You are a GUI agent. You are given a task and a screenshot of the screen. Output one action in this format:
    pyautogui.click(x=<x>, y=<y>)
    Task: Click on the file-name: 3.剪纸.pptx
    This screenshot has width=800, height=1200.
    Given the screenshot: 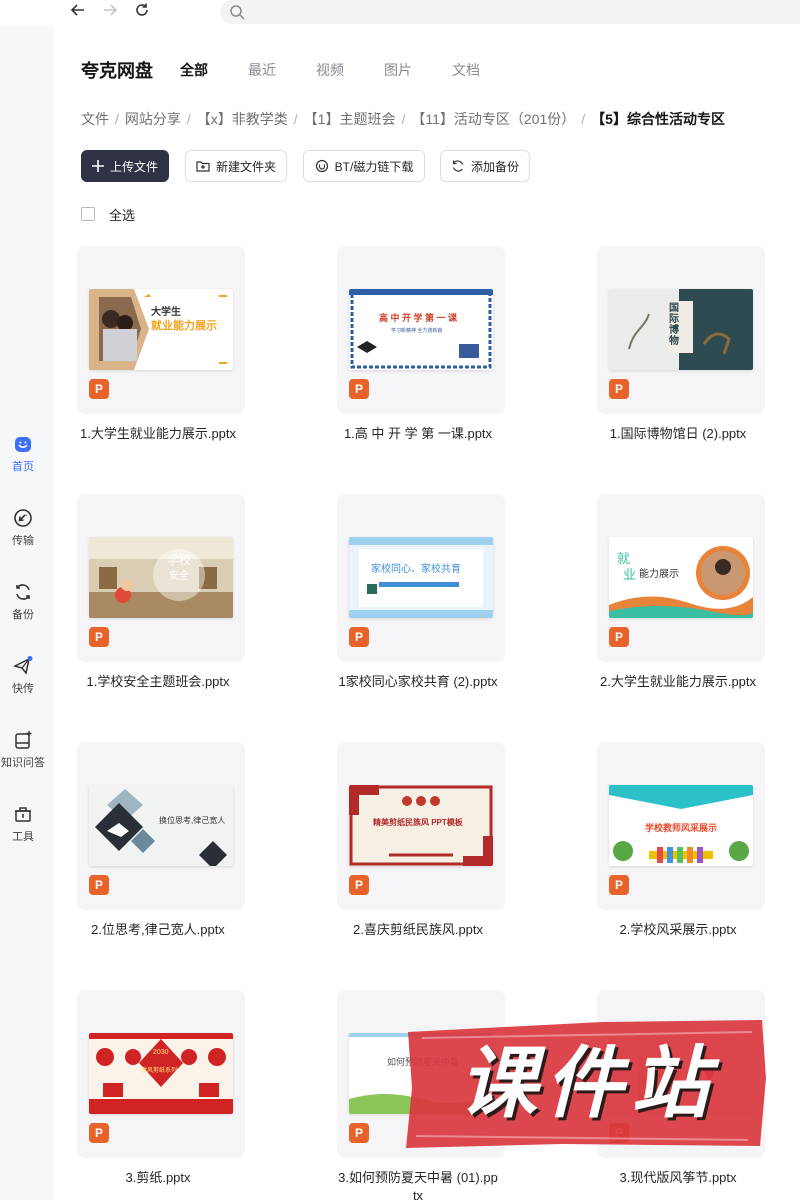 What is the action you would take?
    pyautogui.click(x=158, y=1178)
    